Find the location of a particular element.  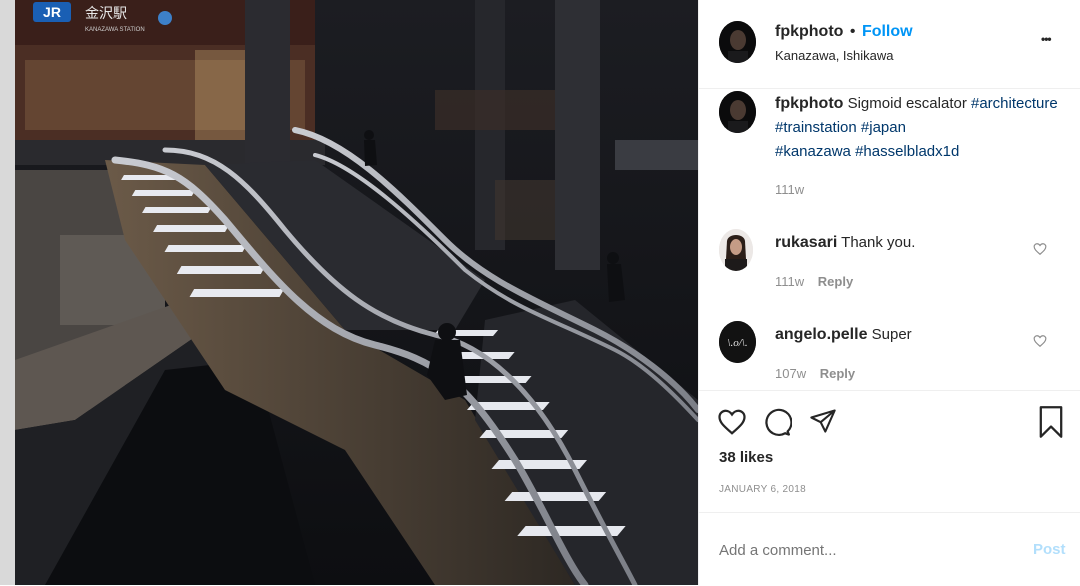

post-actions: 38 likes JANUARY 6, 2018 is located at coordinates (889, 451).